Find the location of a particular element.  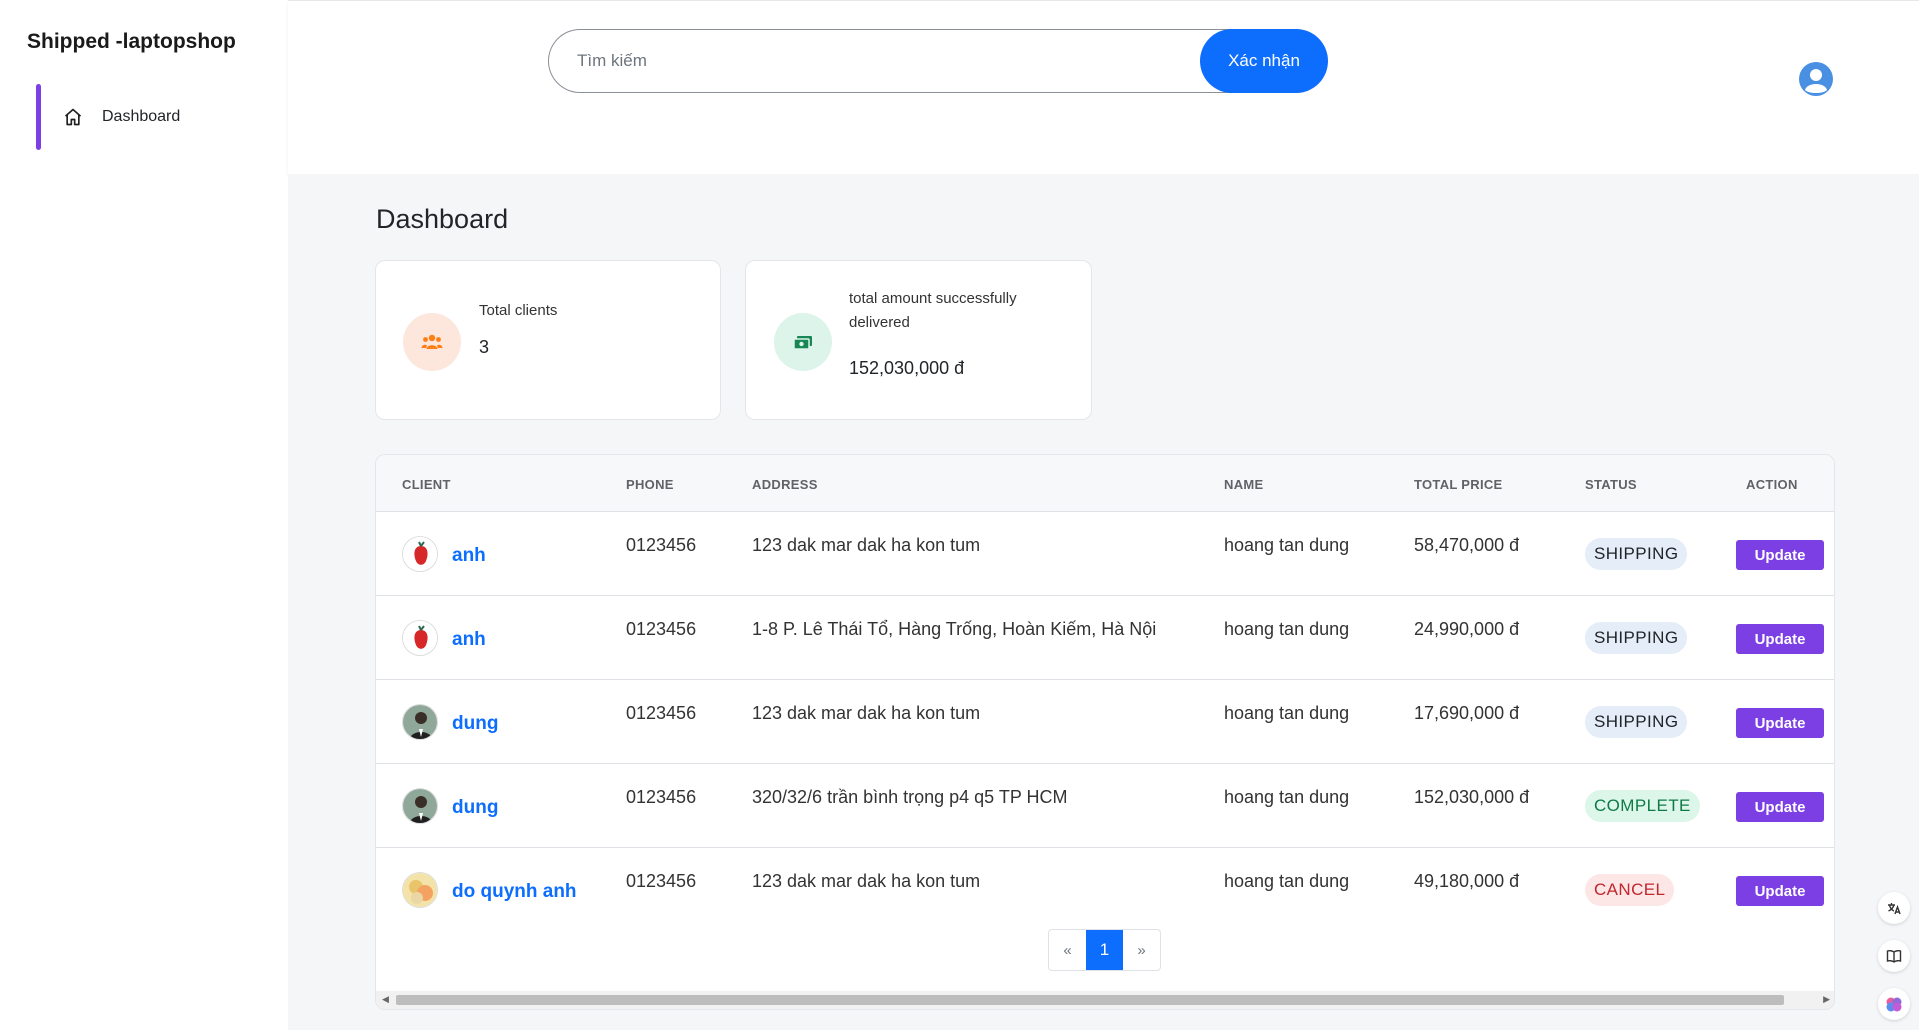

scroll-right-icon: ▶ is located at coordinates (1826, 999).